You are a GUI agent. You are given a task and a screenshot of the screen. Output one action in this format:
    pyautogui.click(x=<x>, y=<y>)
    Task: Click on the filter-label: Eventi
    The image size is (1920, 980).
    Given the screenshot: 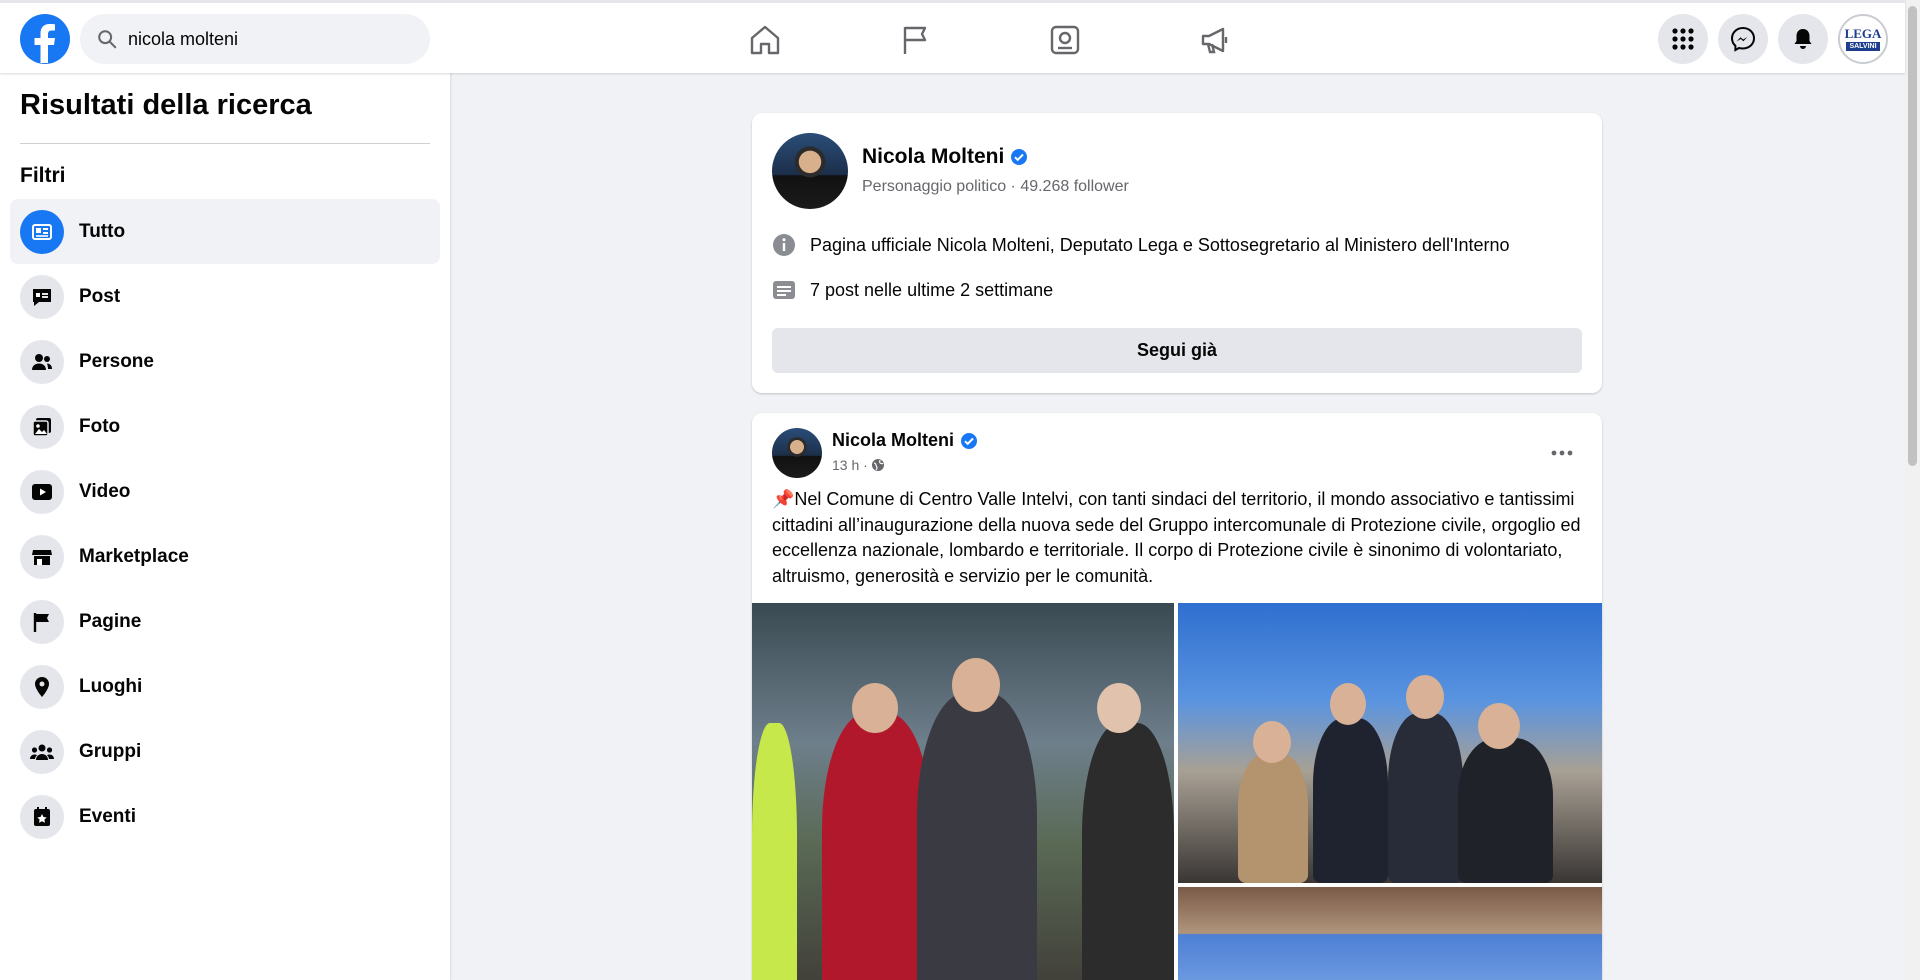 What is the action you would take?
    pyautogui.click(x=108, y=816)
    